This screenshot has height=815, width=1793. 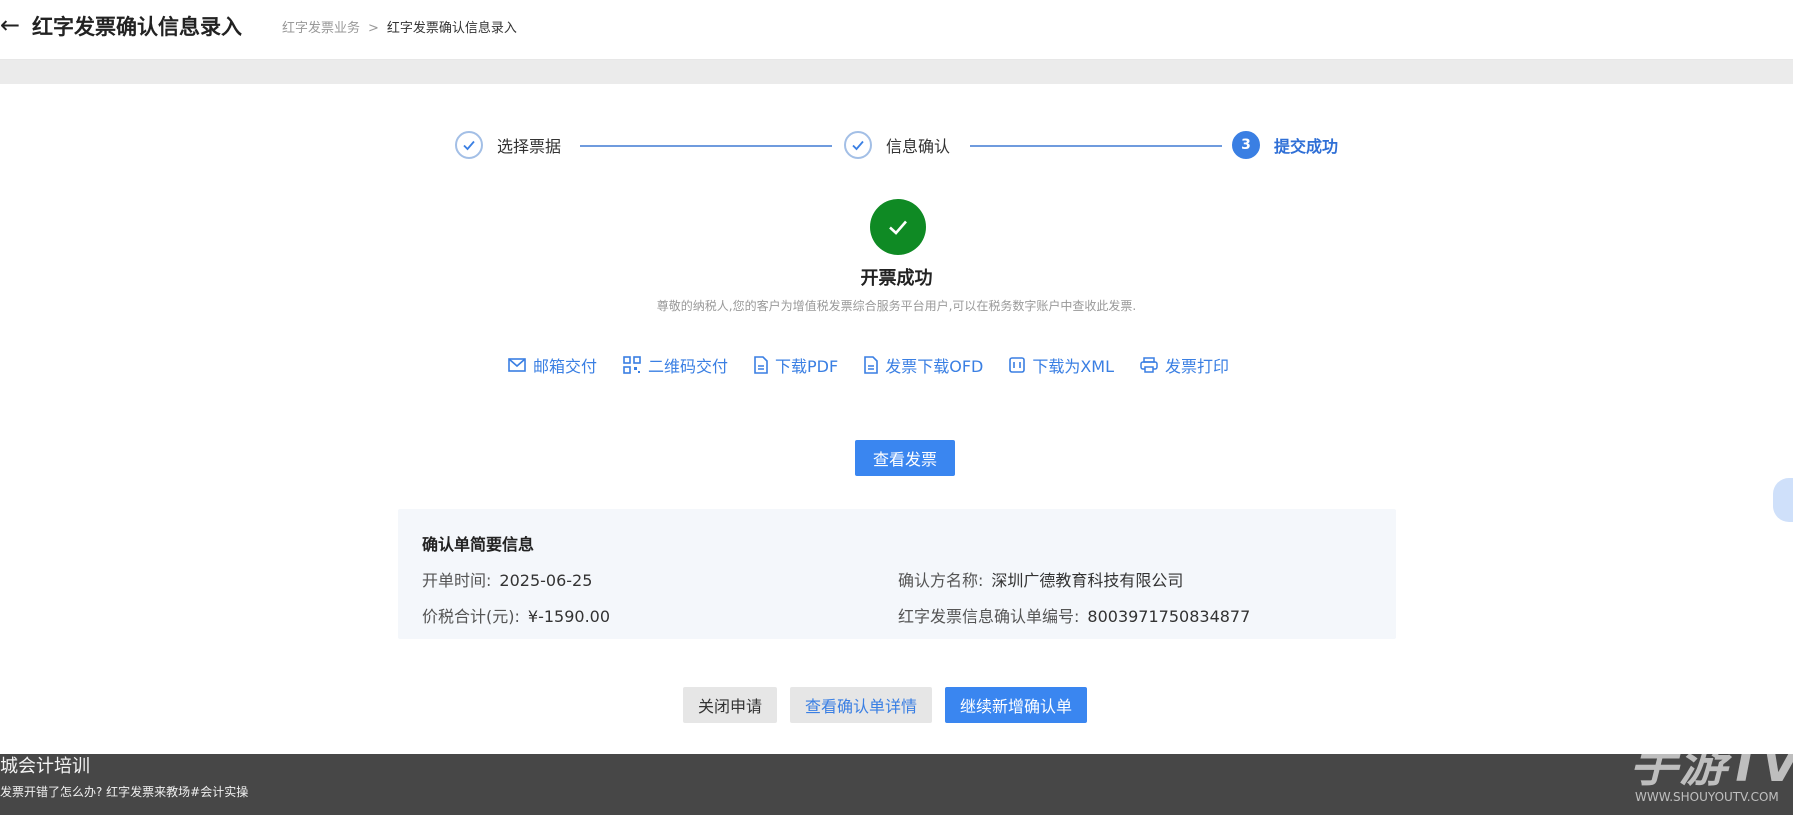 What do you see at coordinates (45, 766) in the screenshot?
I see `caption-line1: 城会计培训` at bounding box center [45, 766].